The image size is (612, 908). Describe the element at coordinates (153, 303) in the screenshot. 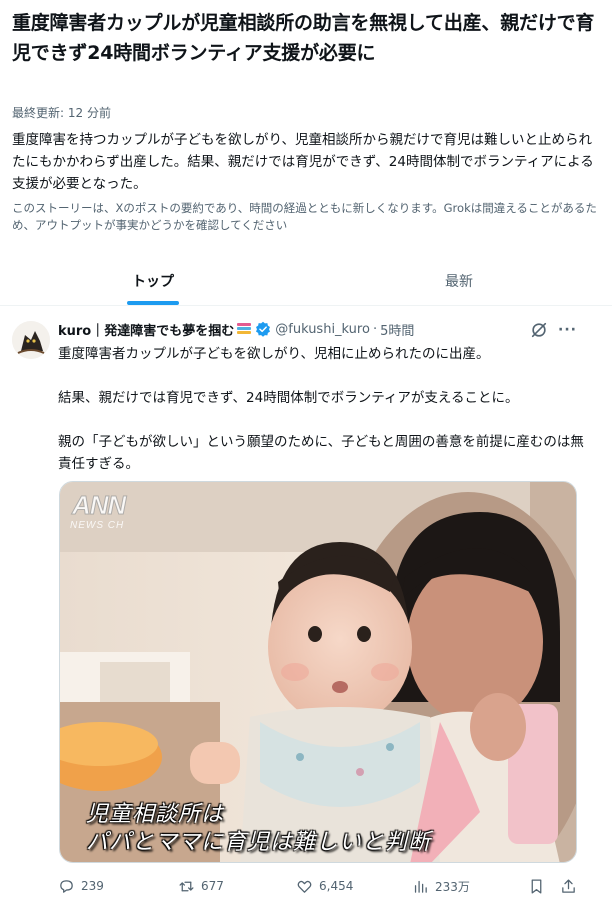

I see `active-tab-indicator` at that location.